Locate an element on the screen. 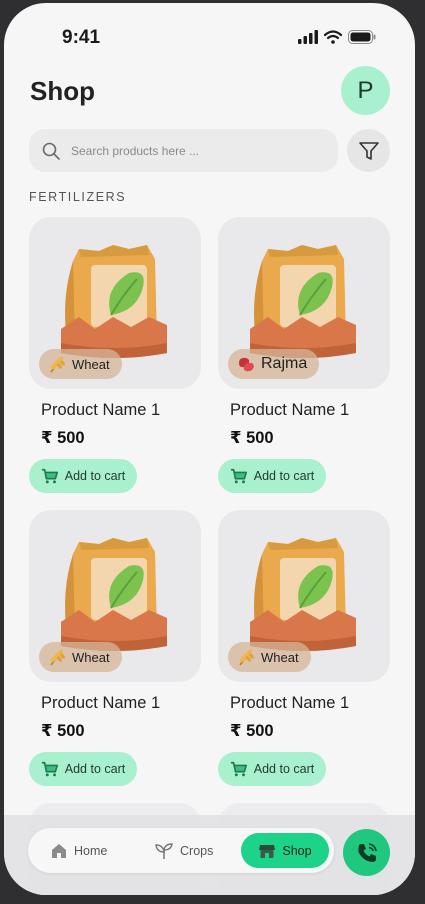 The image size is (425, 904). bean-icon is located at coordinates (246, 364).